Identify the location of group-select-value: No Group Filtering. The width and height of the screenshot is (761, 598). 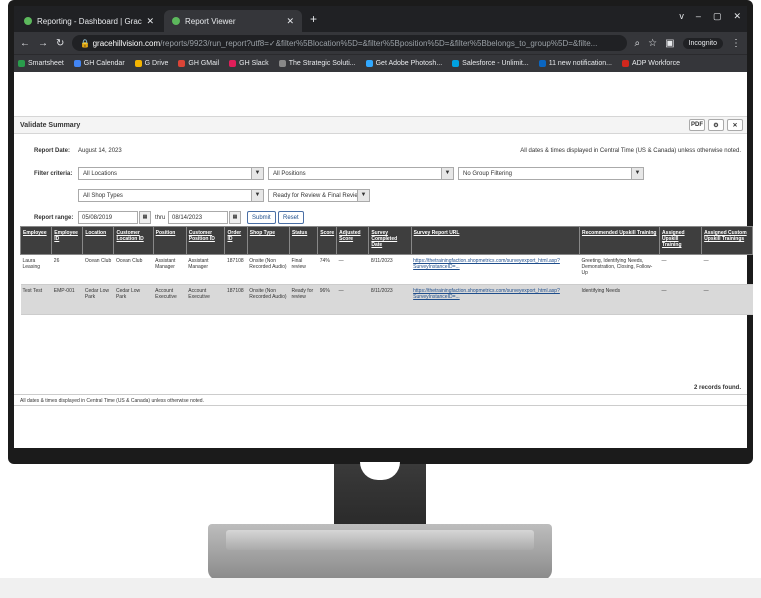
(488, 174).